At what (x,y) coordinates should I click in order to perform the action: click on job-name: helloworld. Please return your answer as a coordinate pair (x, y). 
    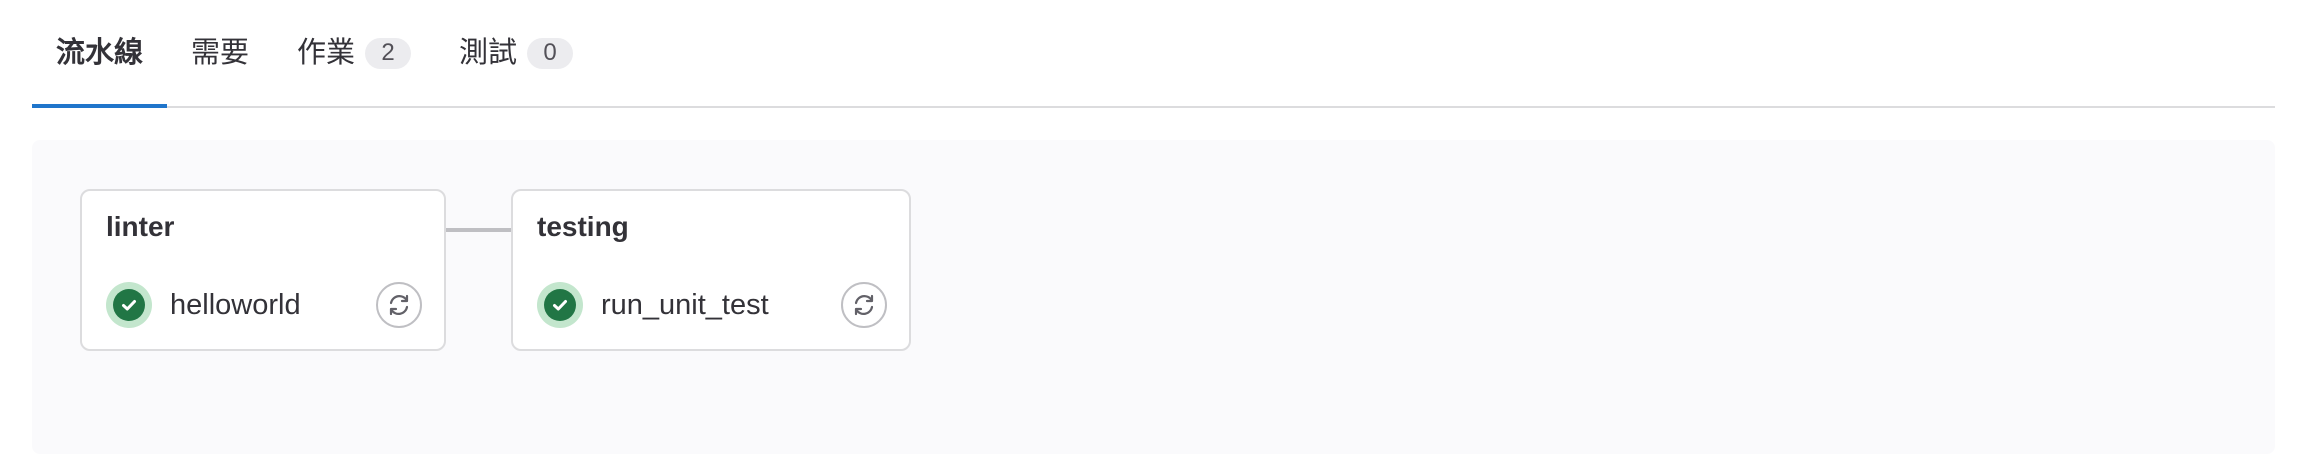
    Looking at the image, I should click on (273, 305).